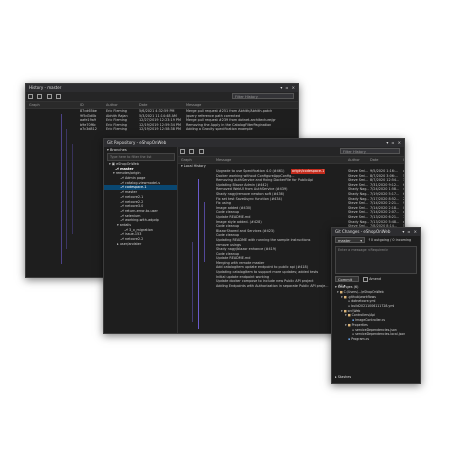 The image size is (474, 474). I want to click on history-filter-input: Filter History, so click(263, 96).